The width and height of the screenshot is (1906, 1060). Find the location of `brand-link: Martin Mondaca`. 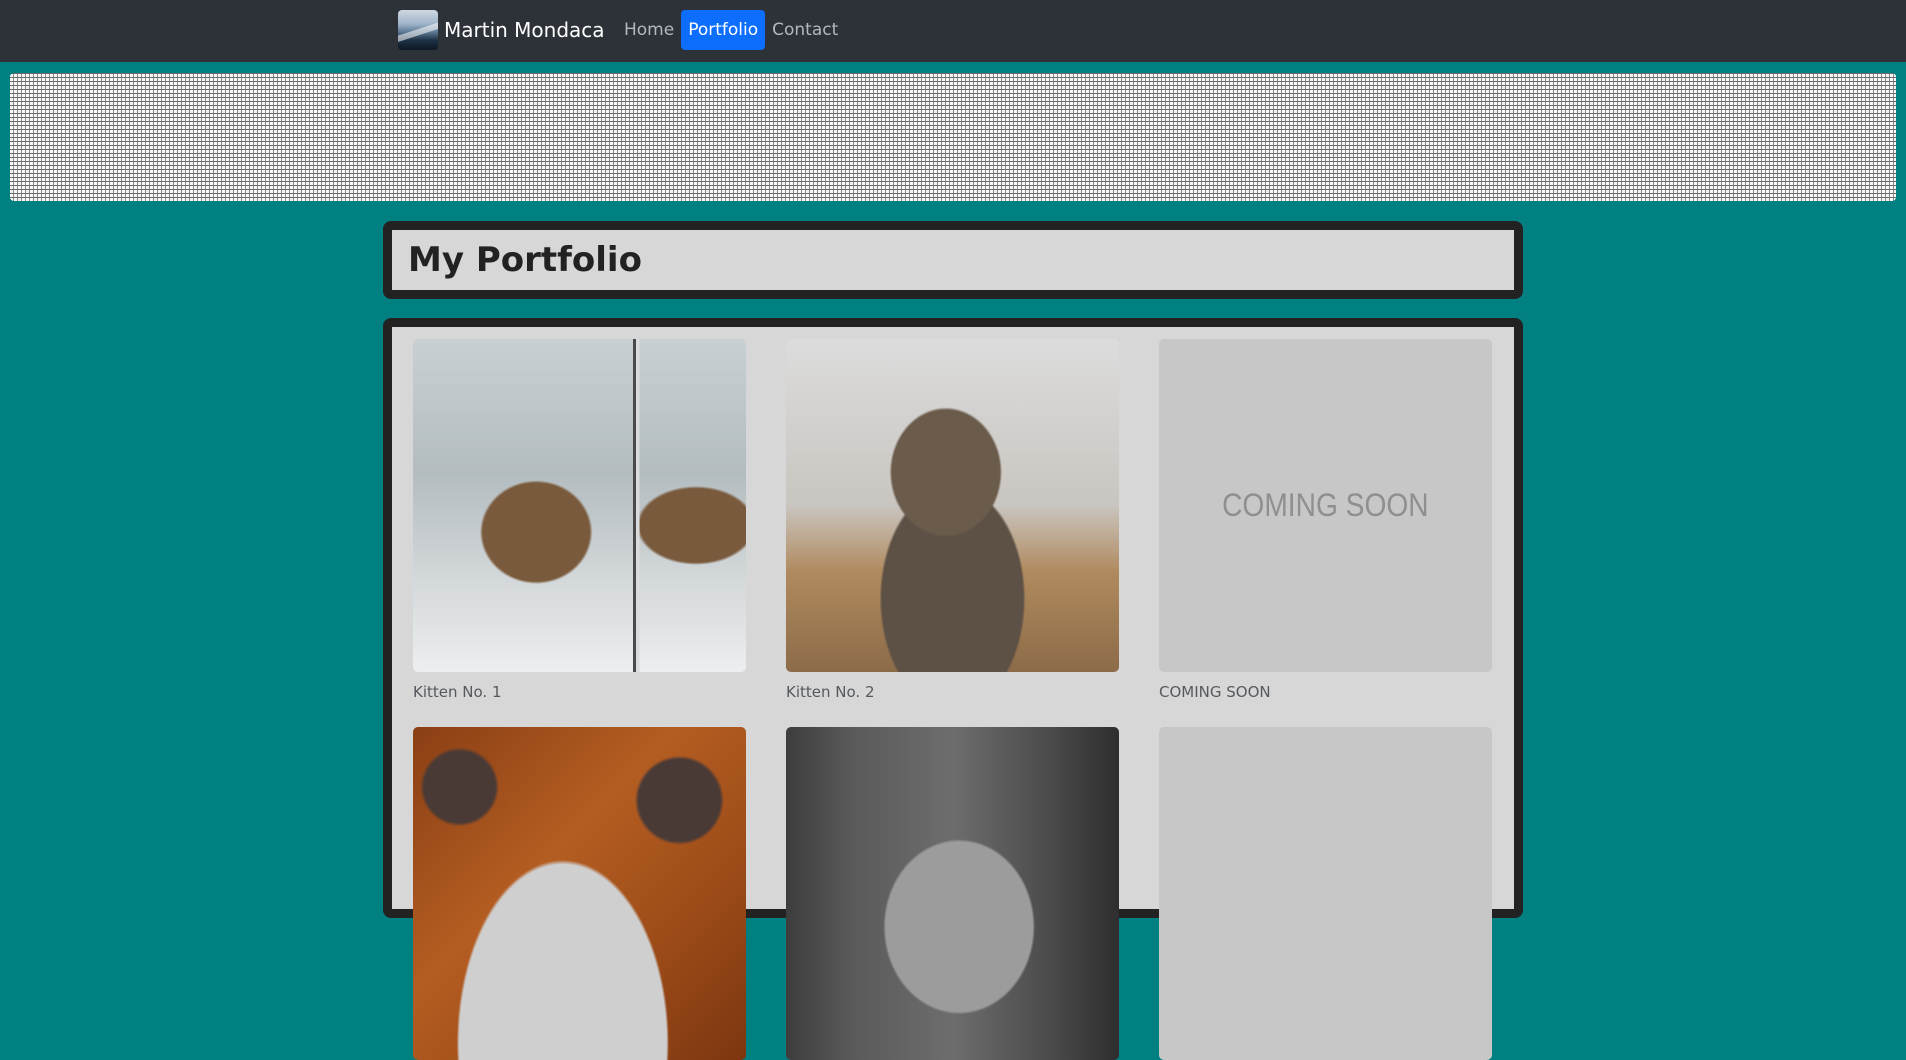

brand-link: Martin Mondaca is located at coordinates (501, 30).